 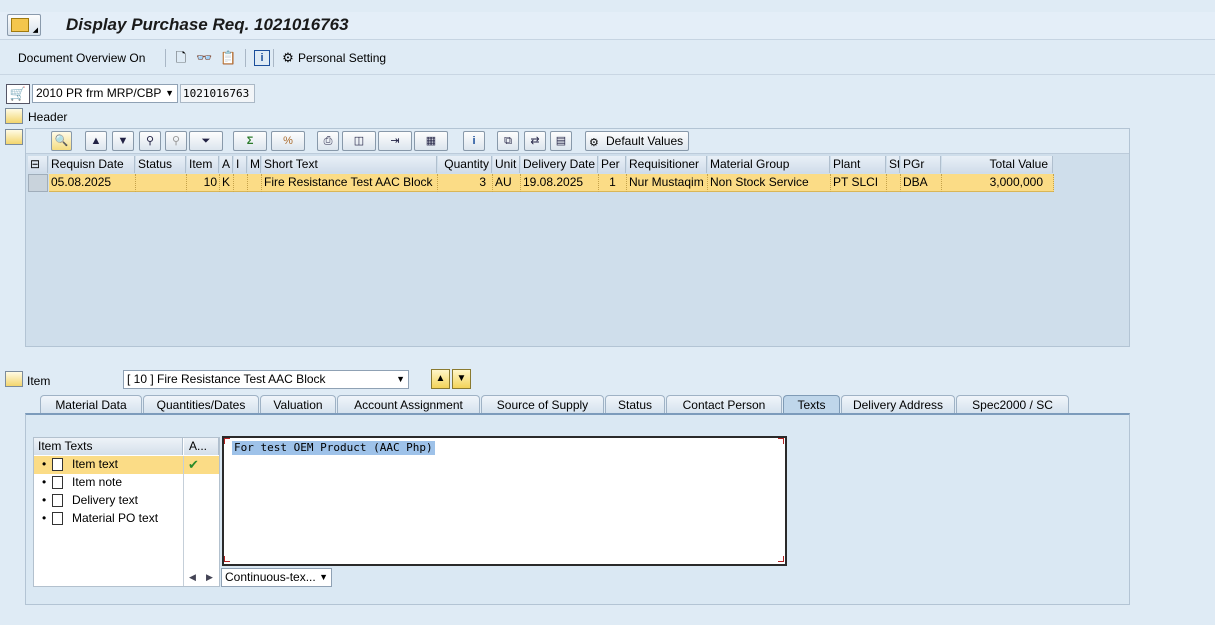 What do you see at coordinates (14, 116) in the screenshot?
I see `header-expand-button` at bounding box center [14, 116].